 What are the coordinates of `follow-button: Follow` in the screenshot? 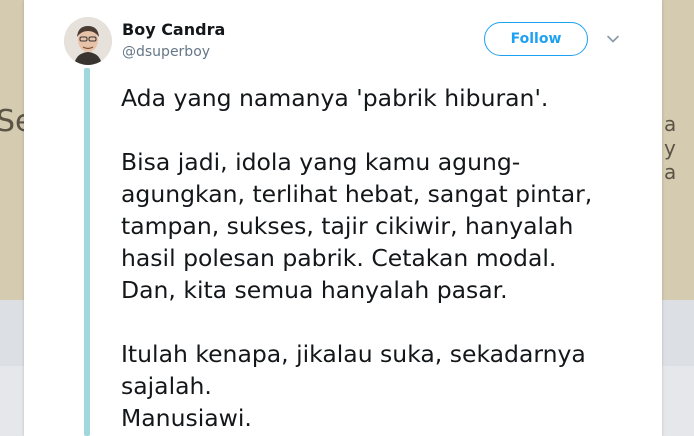 It's located at (536, 39).